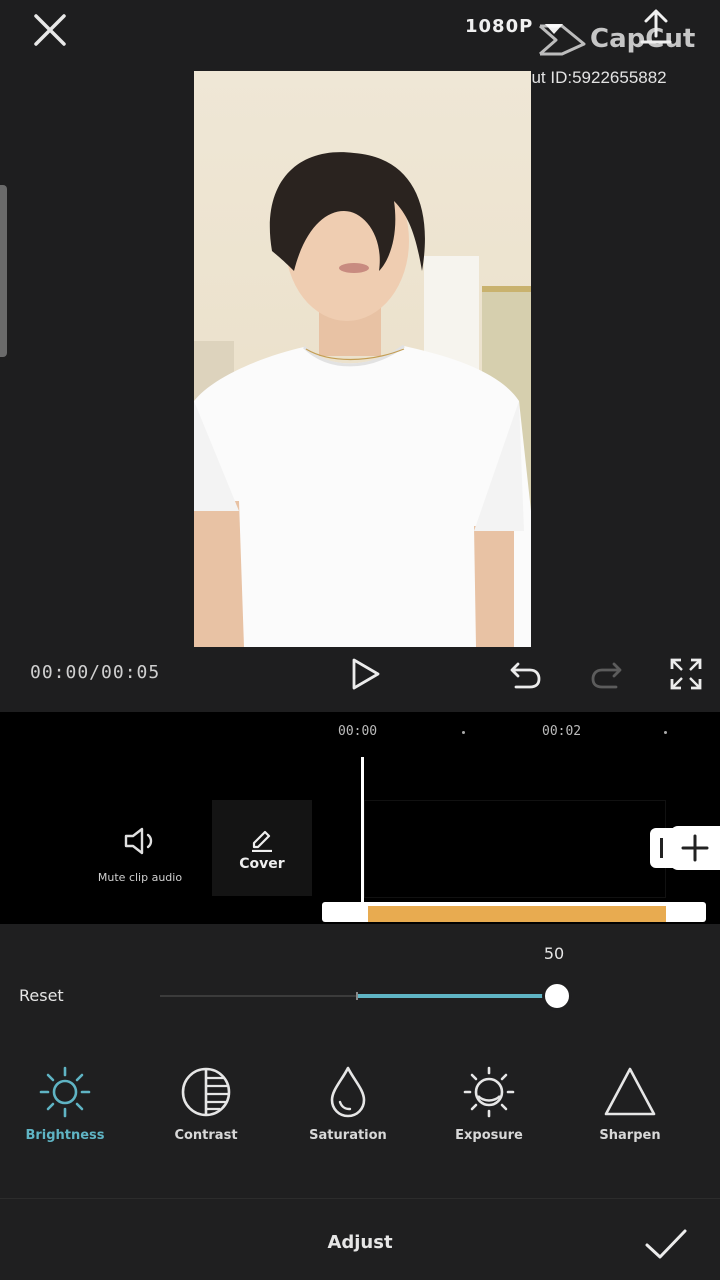  I want to click on add-clip-plus-icon, so click(695, 848).